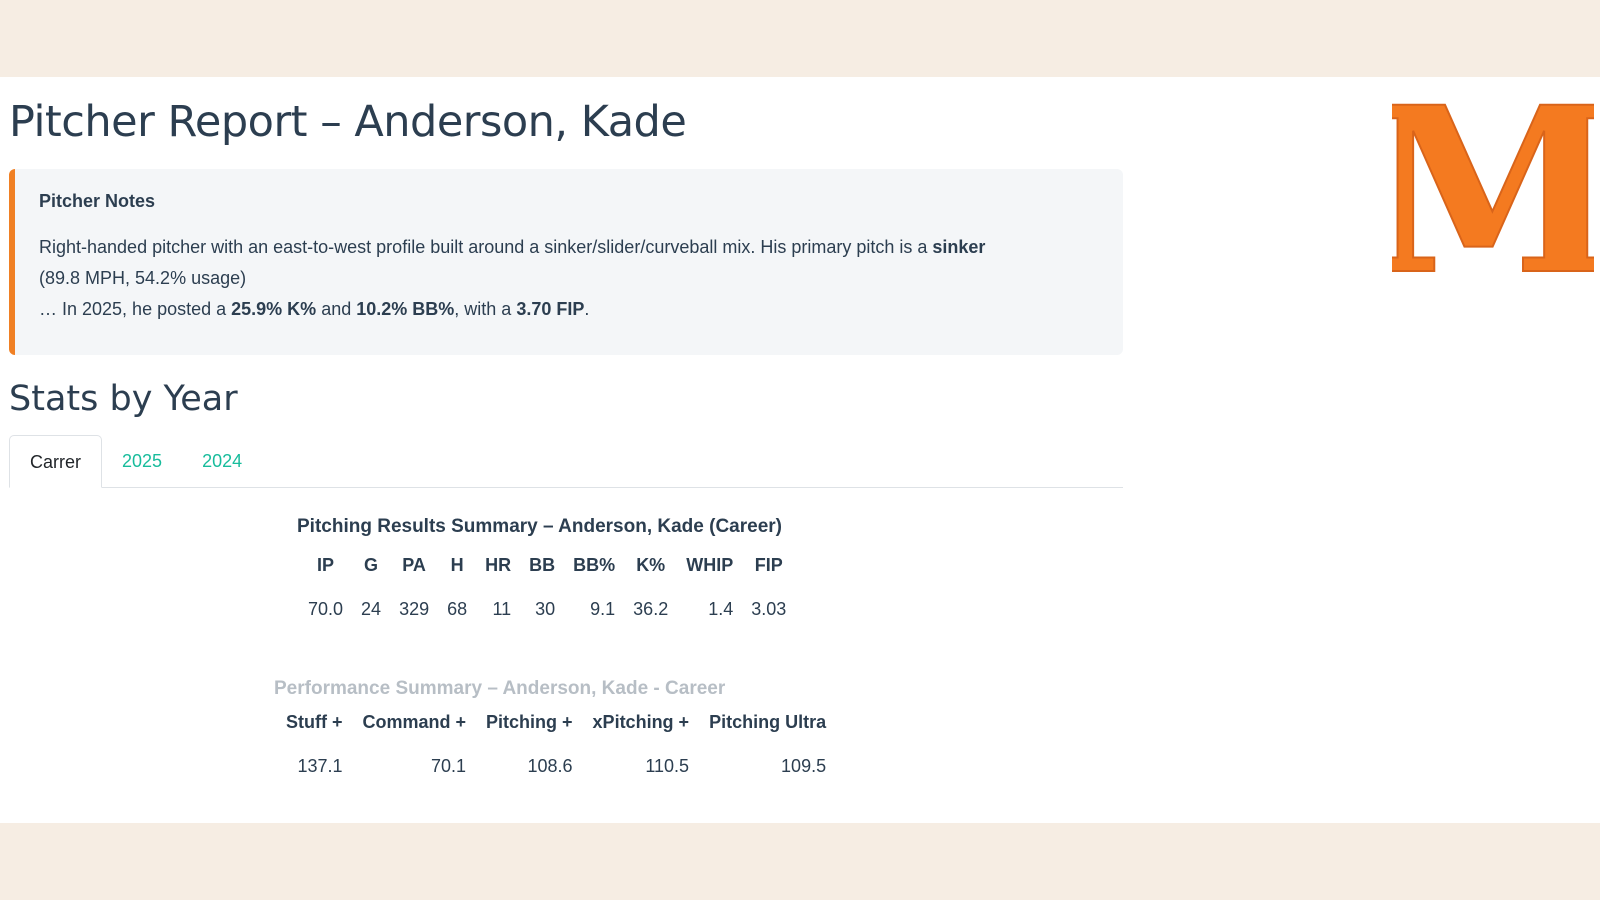 The image size is (1600, 900). I want to click on notes-line2-text: (89.8 MPH, 54.2% usage), so click(143, 278).